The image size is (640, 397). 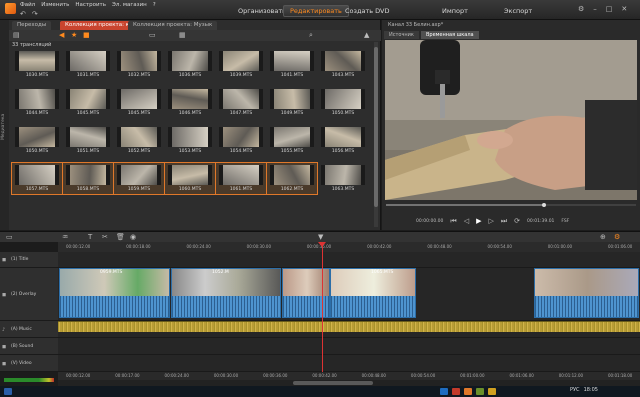 What do you see at coordinates (624, 9) in the screenshot?
I see `close-icon: ✕` at bounding box center [624, 9].